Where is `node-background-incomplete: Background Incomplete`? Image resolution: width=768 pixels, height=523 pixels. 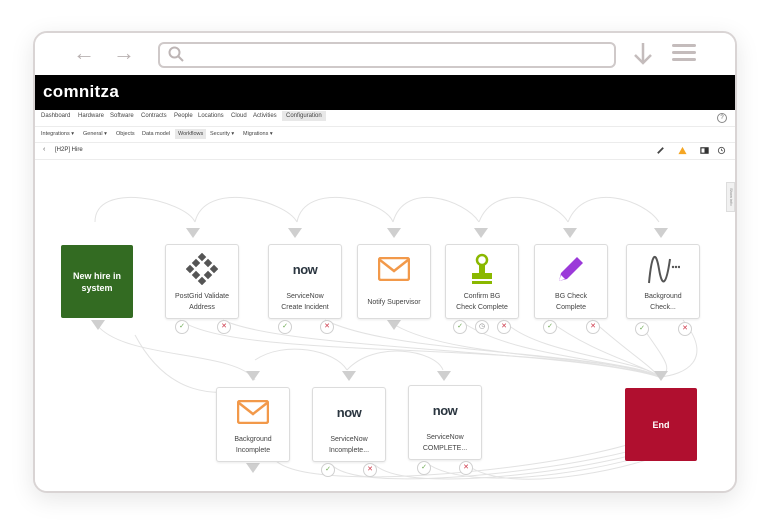
node-background-incomplete: Background Incomplete is located at coordinates (253, 424).